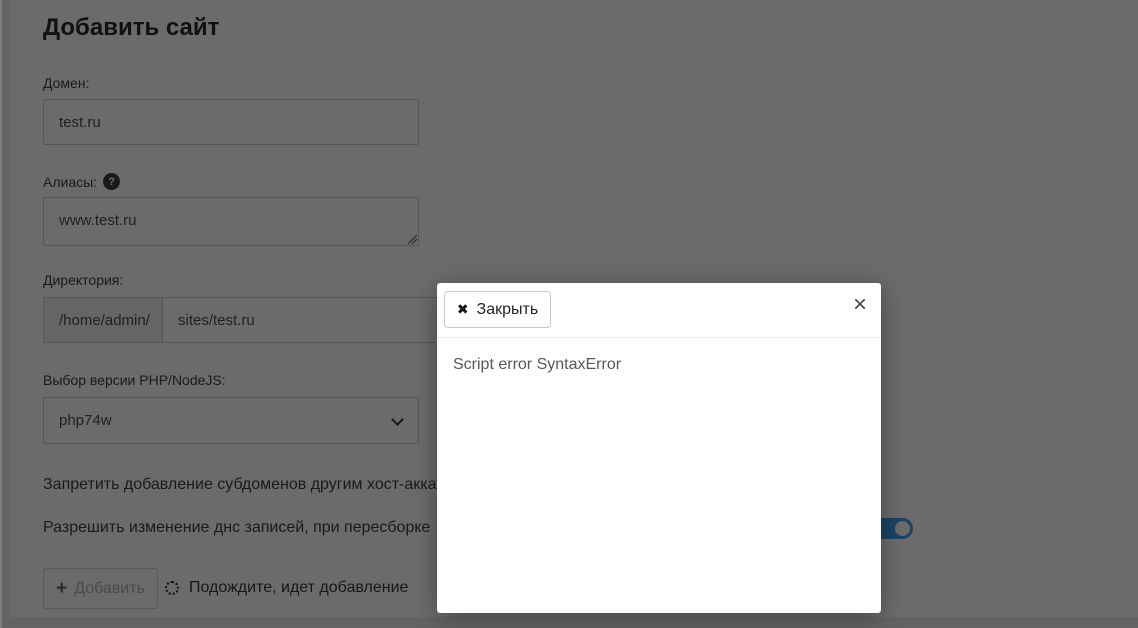 Image resolution: width=1138 pixels, height=628 pixels. Describe the element at coordinates (537, 364) in the screenshot. I see `error-message: Script error SyntaxError` at that location.